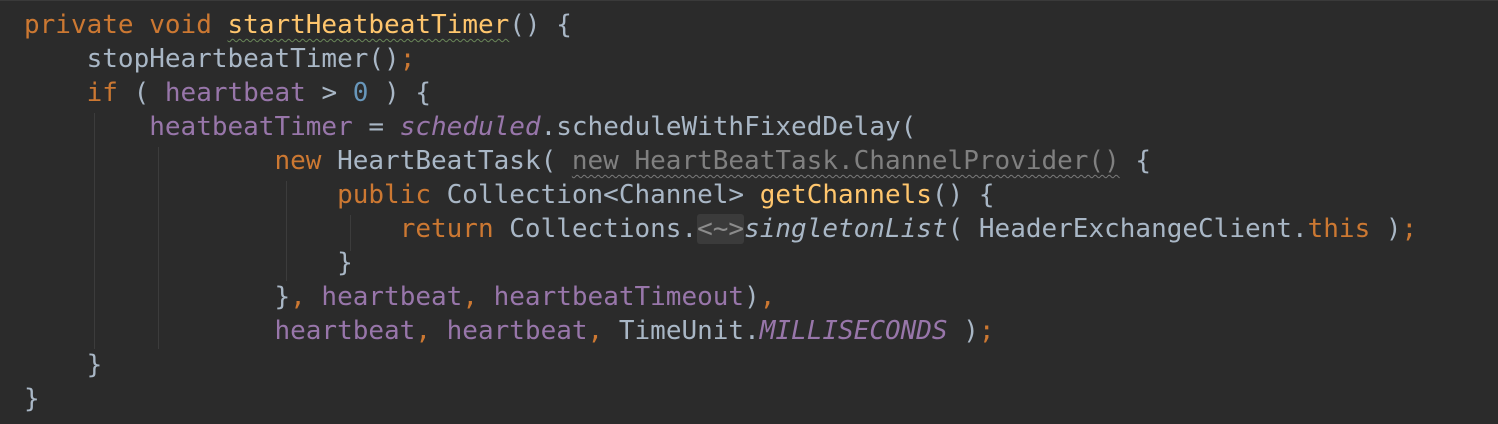  I want to click on code-token: scheduled, so click(470, 127).